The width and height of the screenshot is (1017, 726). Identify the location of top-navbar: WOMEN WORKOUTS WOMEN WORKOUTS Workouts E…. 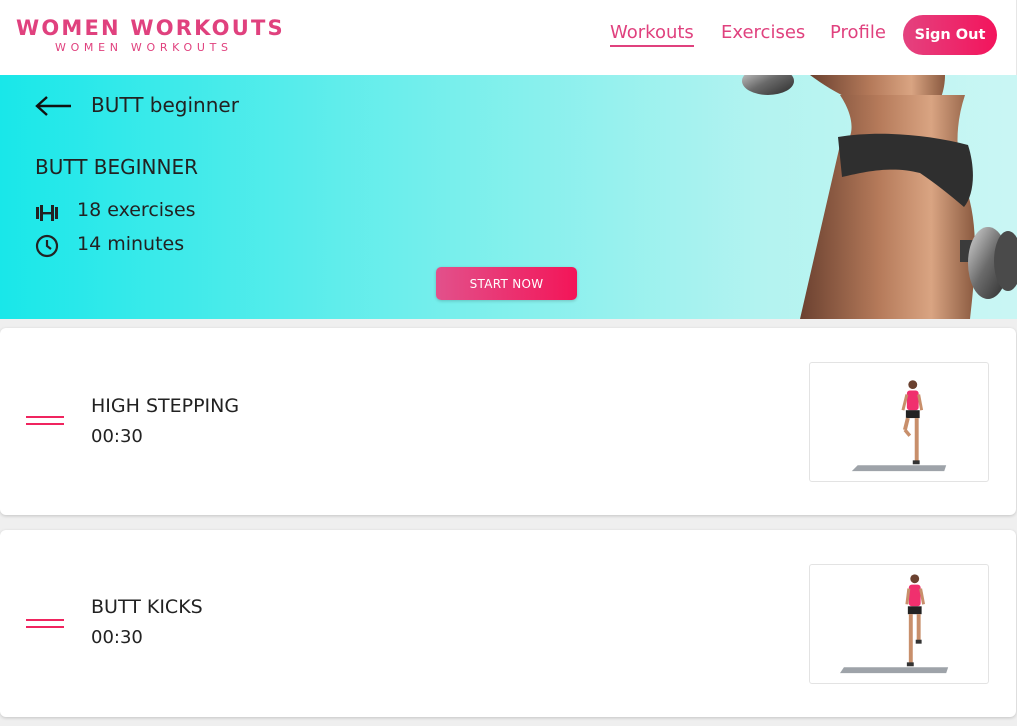
(508, 37).